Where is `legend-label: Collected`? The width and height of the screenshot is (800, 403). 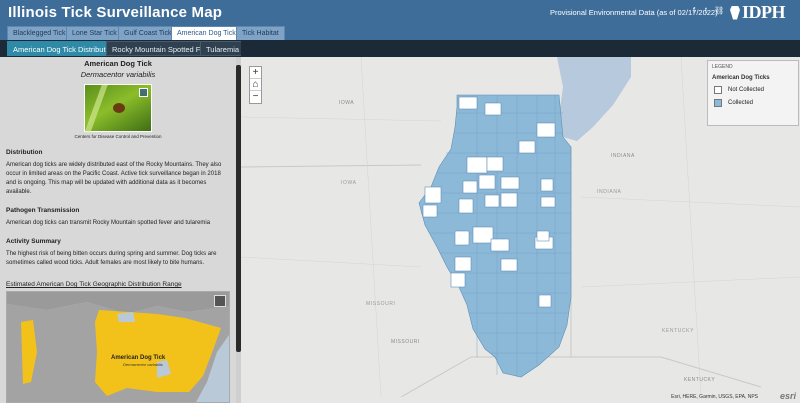 legend-label: Collected is located at coordinates (741, 103).